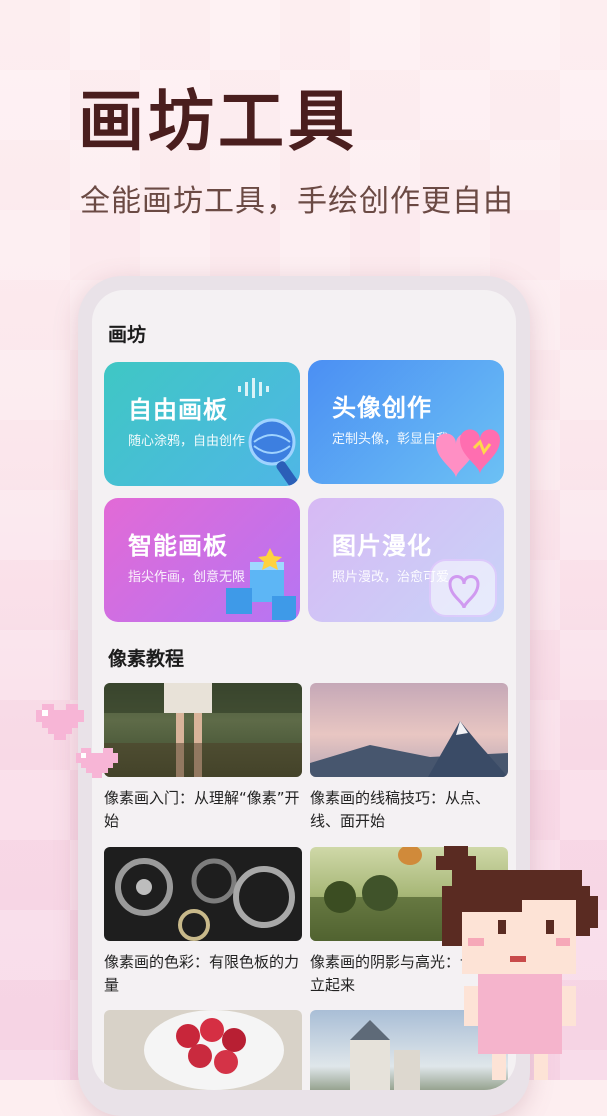  Describe the element at coordinates (382, 546) in the screenshot. I see `card-title: 图片漫化` at that location.